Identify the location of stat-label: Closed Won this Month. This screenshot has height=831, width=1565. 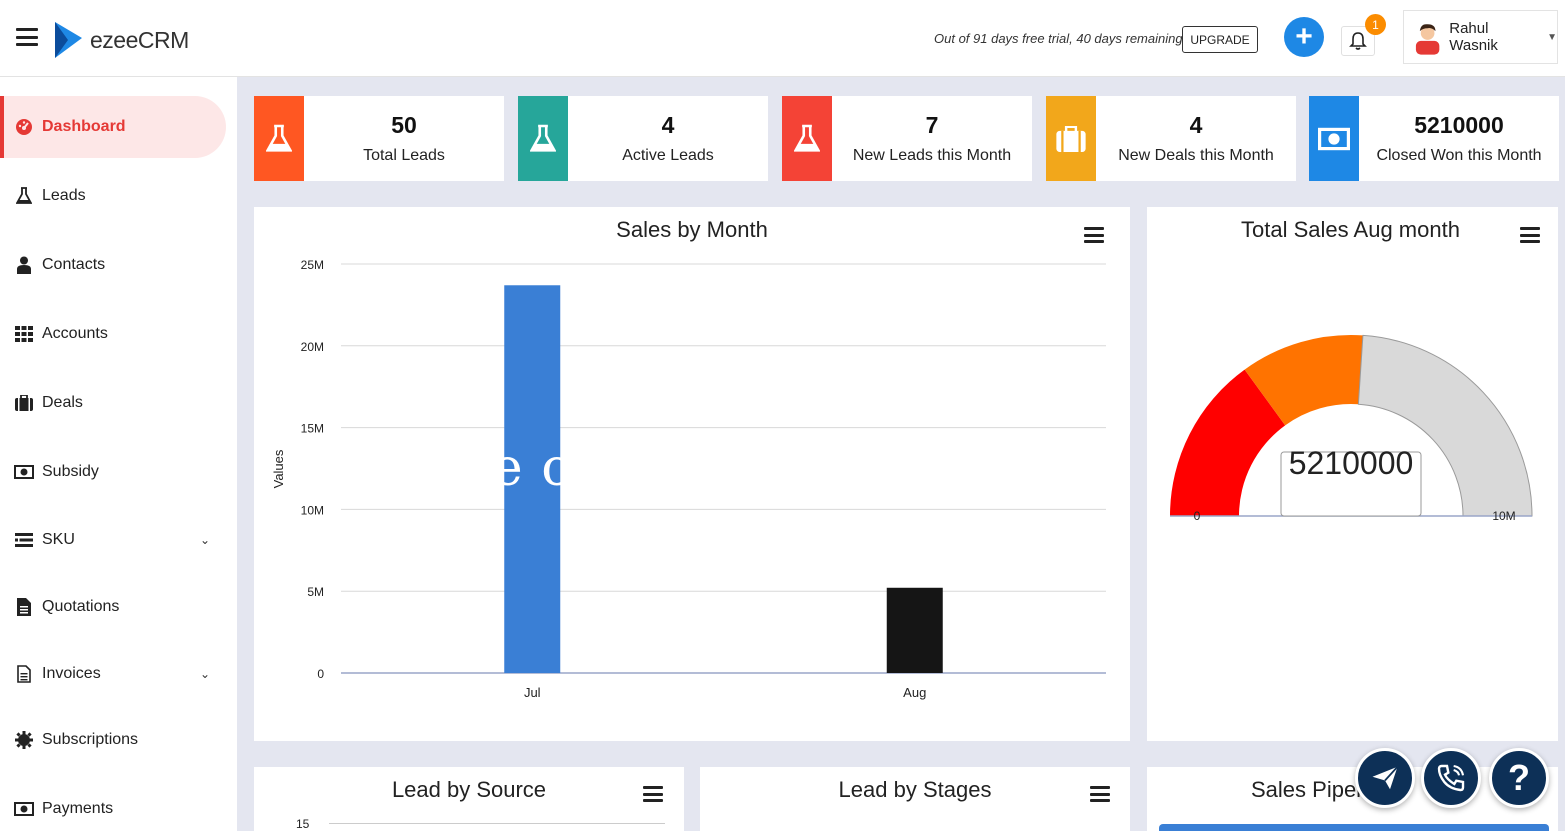
(1459, 155).